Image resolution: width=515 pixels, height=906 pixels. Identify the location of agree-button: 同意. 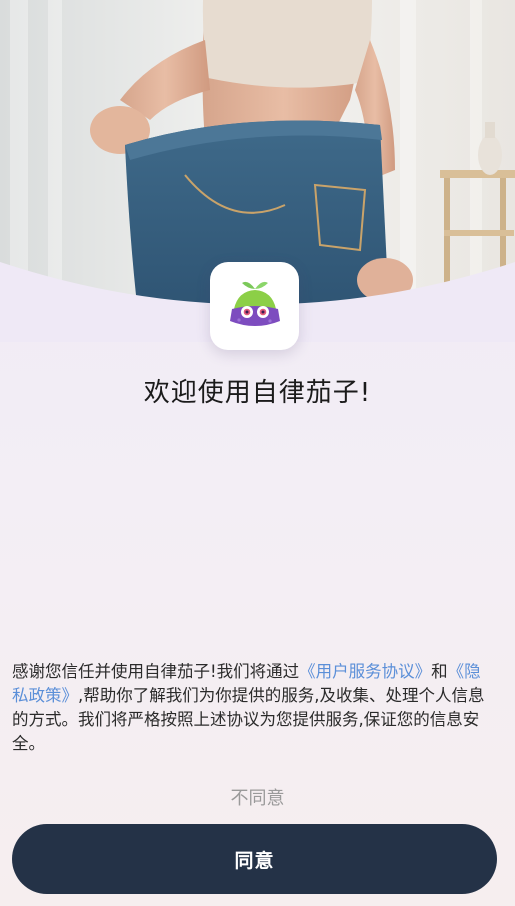
(254, 859).